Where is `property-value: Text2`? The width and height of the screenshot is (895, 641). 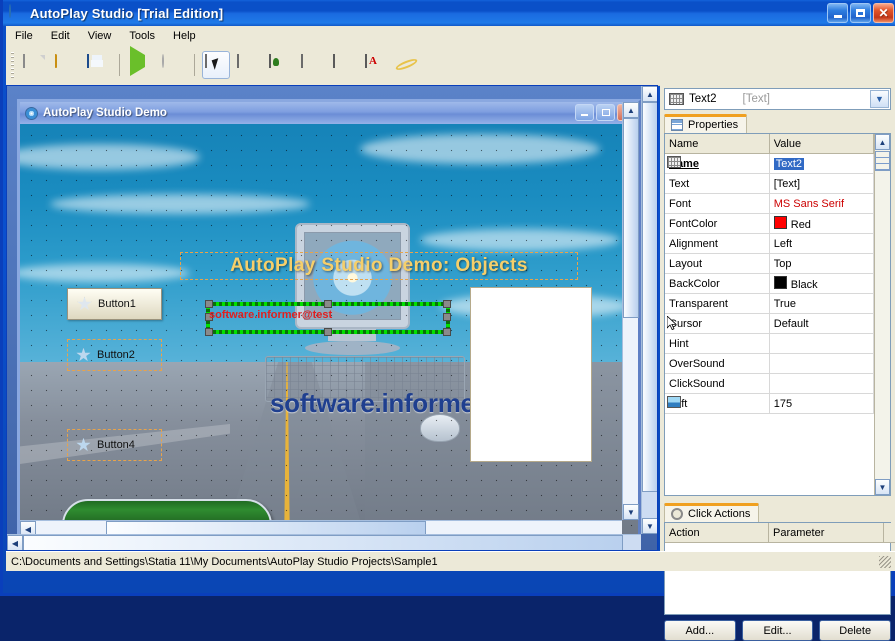
property-value: Text2 is located at coordinates (789, 164).